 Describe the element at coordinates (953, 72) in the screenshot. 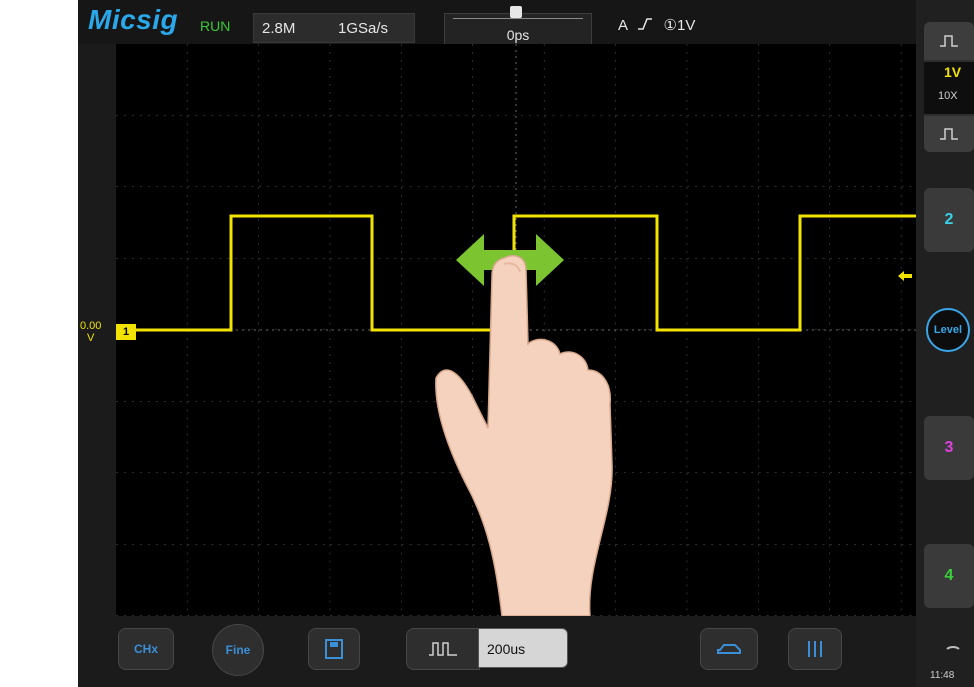

I see `channel1-volts-per-div: 1V` at that location.